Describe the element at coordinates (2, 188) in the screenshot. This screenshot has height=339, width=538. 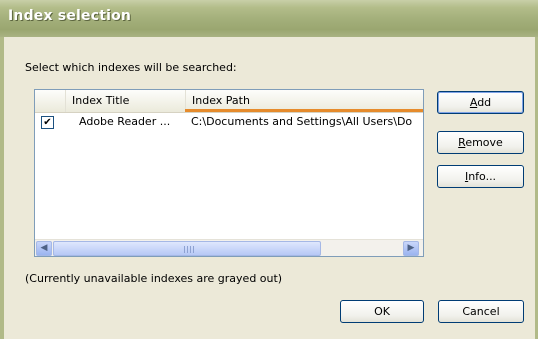
I see `window-frame-left` at that location.